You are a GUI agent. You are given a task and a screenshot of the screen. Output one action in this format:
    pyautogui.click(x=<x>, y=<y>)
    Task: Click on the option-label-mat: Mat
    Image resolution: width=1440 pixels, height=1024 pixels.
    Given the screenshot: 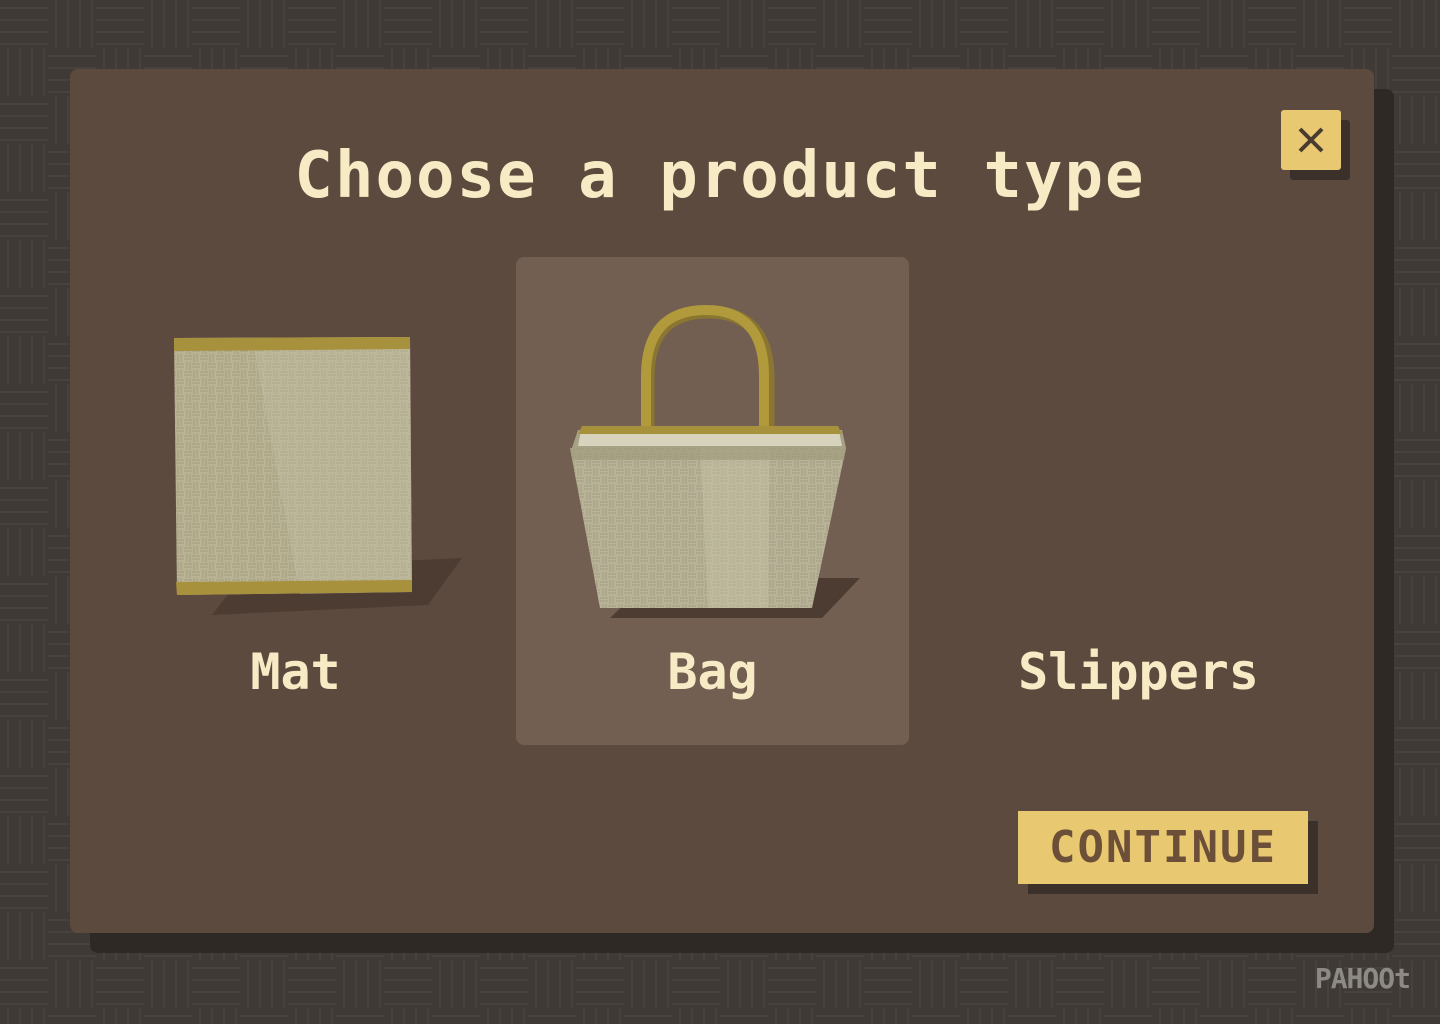 What is the action you would take?
    pyautogui.click(x=295, y=672)
    